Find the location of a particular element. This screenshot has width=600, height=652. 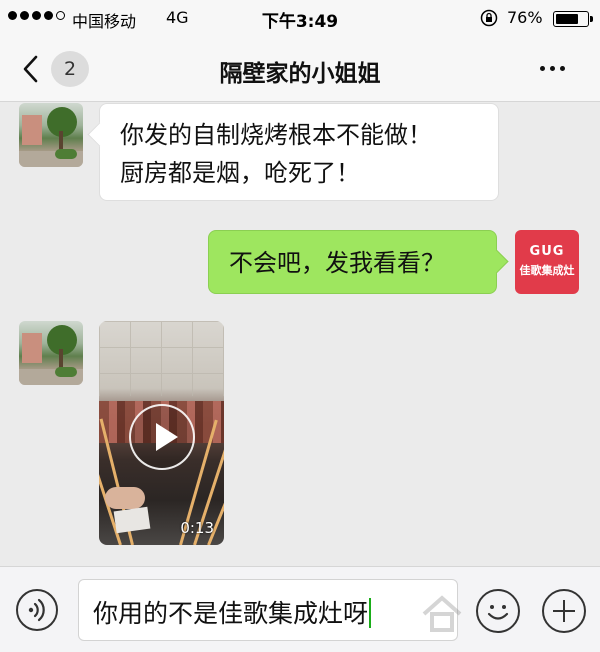

chat-header: 2 隔壁家的小姐姐 is located at coordinates (300, 69).